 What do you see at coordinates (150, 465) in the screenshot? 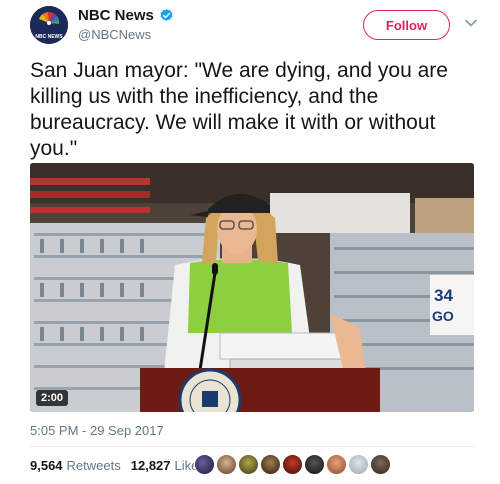
I see `likes-count: 12,827` at bounding box center [150, 465].